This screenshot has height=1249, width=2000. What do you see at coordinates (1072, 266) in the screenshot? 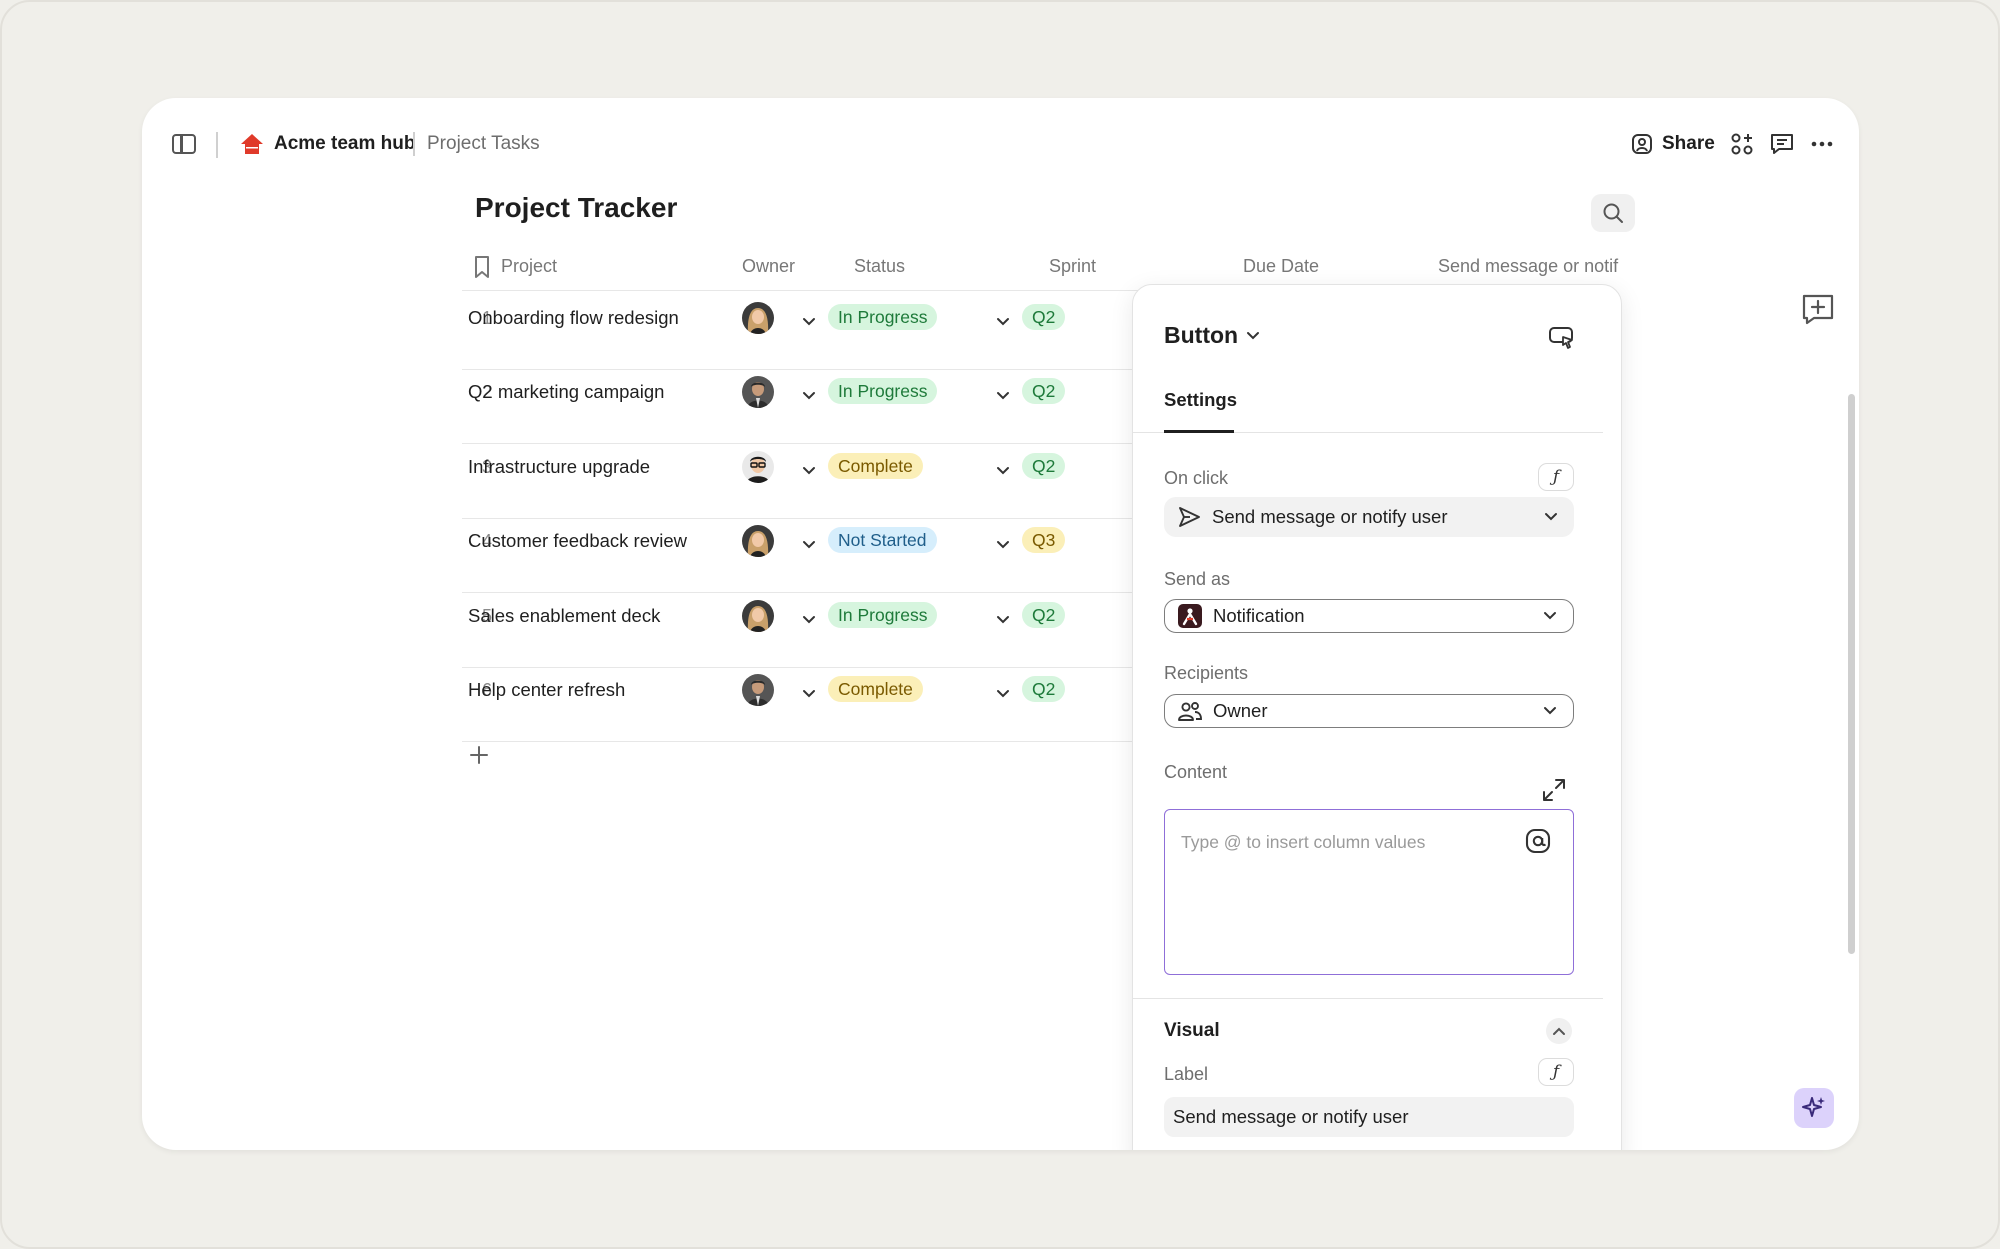
I see `column-header-sprint: Sprint` at bounding box center [1072, 266].